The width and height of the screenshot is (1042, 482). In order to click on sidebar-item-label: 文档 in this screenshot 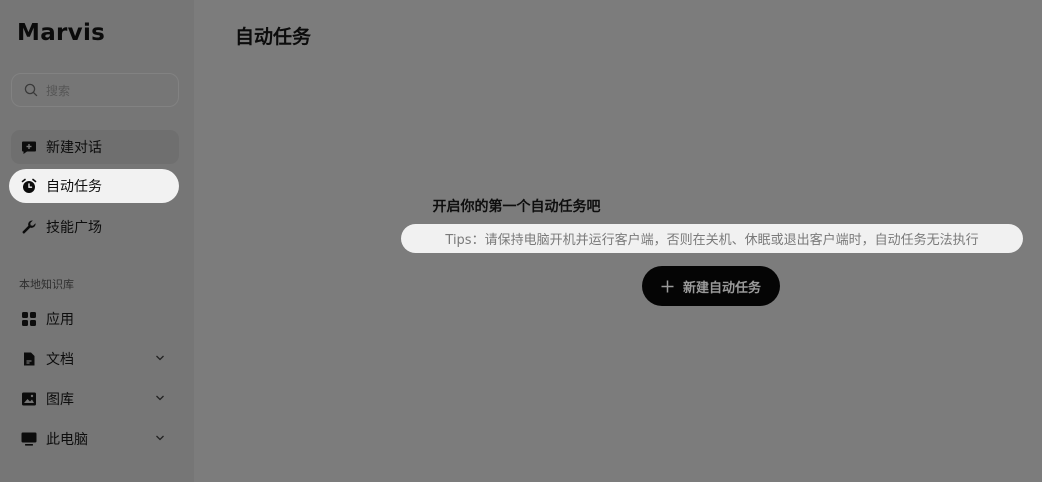, I will do `click(60, 360)`.